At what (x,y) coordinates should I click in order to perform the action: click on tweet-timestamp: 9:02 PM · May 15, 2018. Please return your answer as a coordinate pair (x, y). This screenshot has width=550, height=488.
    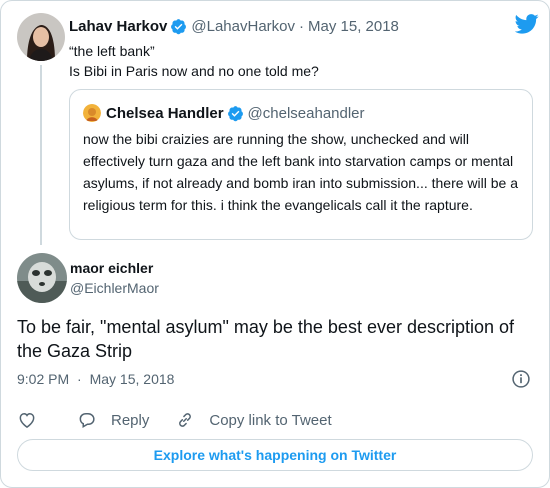
    Looking at the image, I should click on (95, 379).